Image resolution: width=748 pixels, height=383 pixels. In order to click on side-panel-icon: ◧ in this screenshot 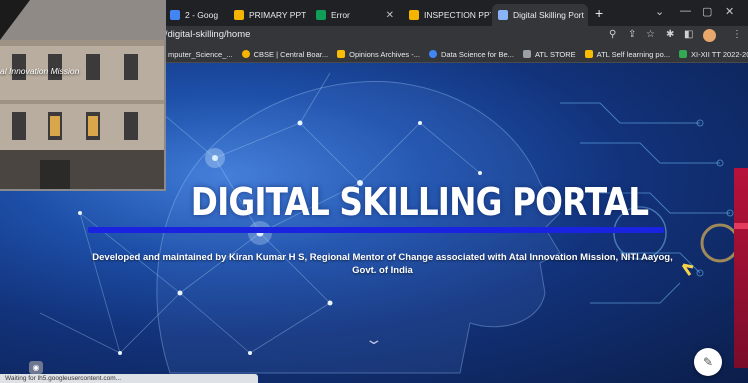, I will do `click(688, 34)`.